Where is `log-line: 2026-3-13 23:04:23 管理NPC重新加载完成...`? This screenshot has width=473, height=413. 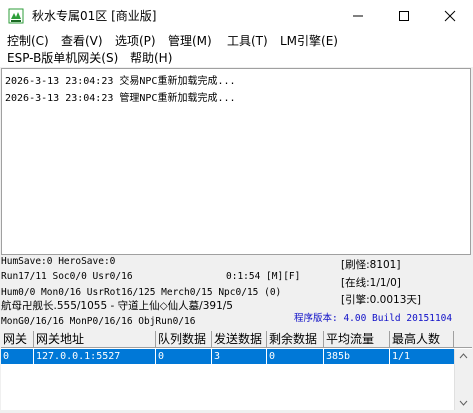 log-line: 2026-3-13 23:04:23 管理NPC重新加载完成... is located at coordinates (120, 98).